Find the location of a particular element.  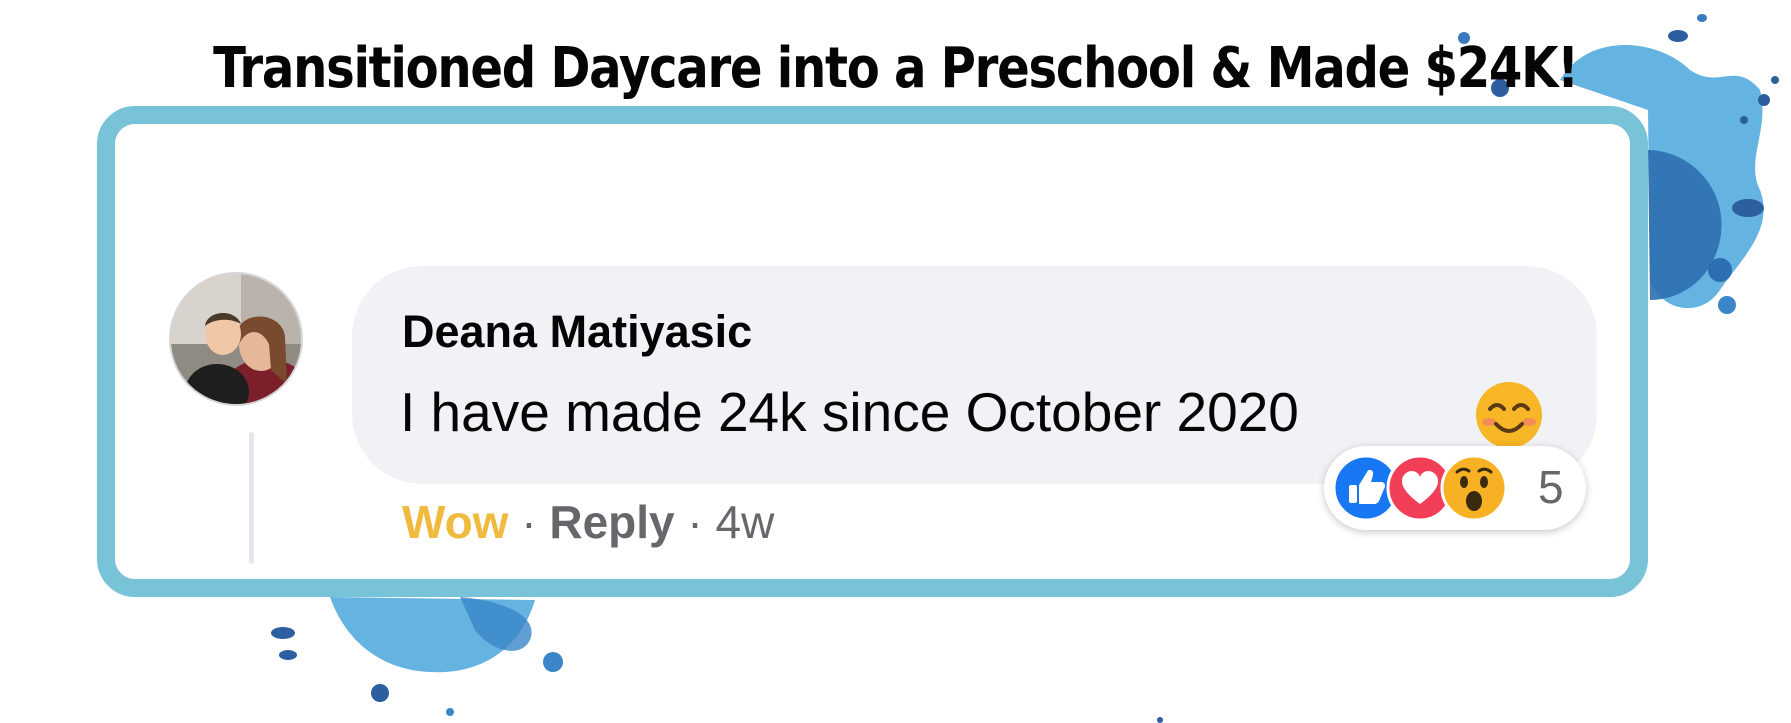

reaction-count: 5 is located at coordinates (1551, 487).